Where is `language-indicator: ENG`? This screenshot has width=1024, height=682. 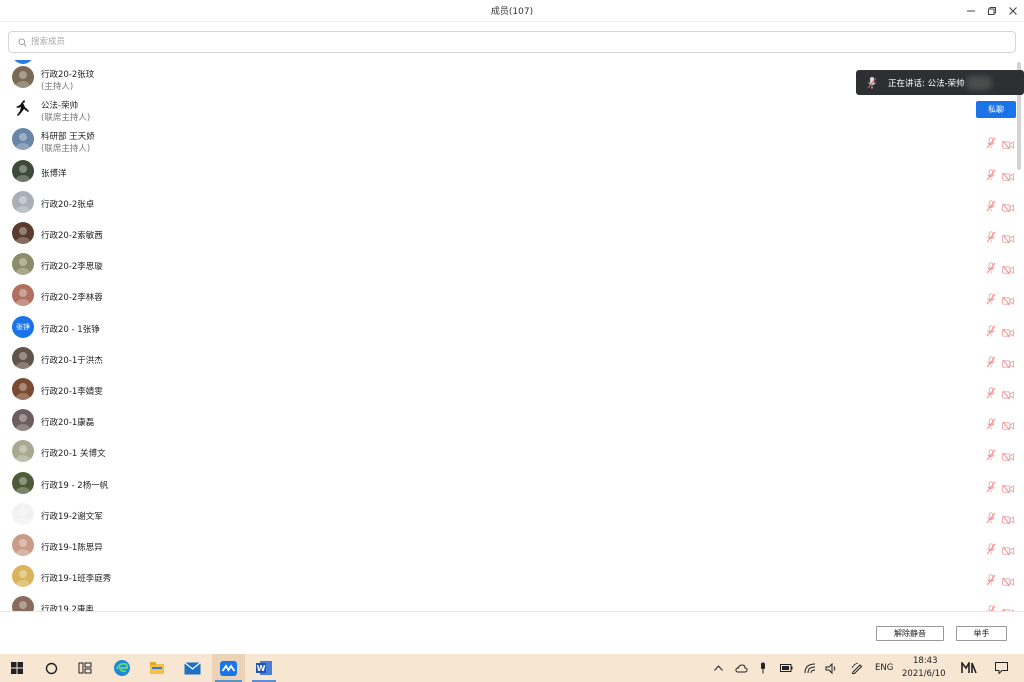 language-indicator: ENG is located at coordinates (884, 668).